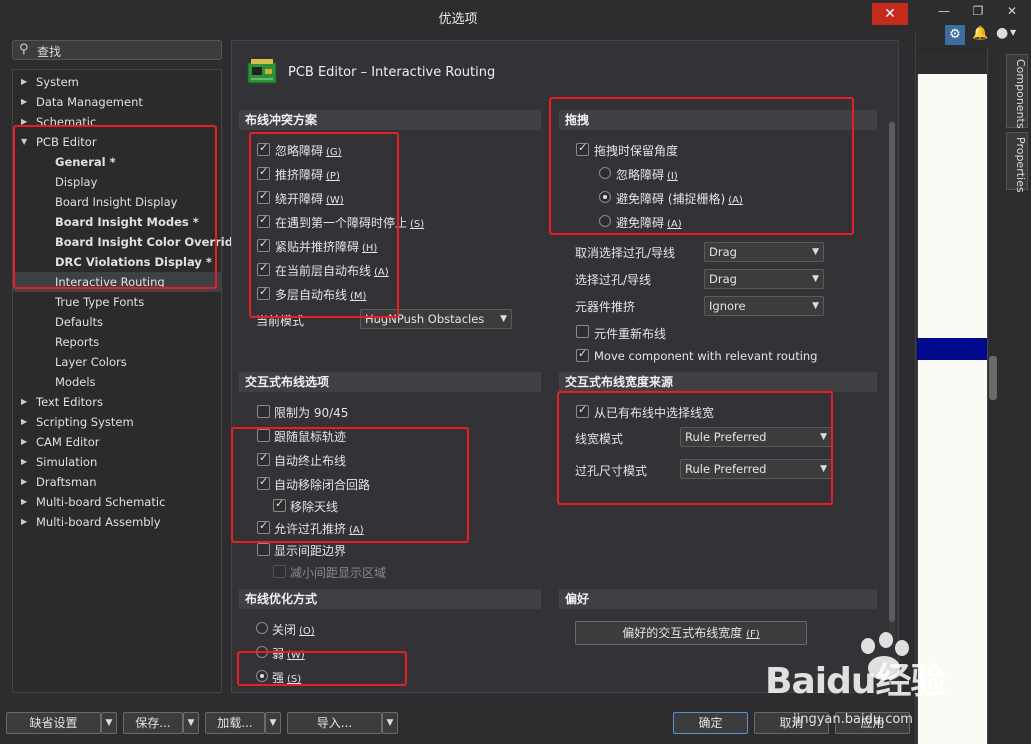 The width and height of the screenshot is (1031, 744). I want to click on import-chevron-down-icon: ▼, so click(390, 723).